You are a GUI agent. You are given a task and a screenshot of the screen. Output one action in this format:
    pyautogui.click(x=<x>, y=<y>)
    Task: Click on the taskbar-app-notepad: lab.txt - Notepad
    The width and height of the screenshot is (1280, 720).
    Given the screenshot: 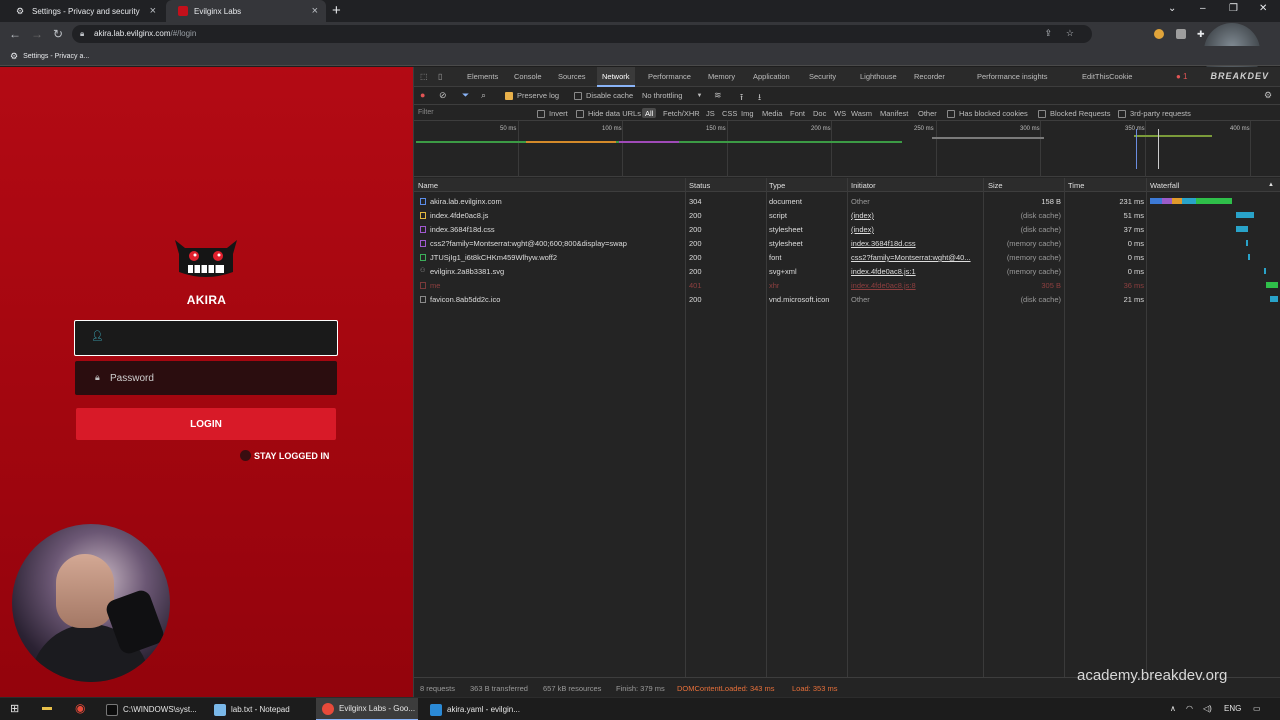 What is the action you would take?
    pyautogui.click(x=259, y=709)
    